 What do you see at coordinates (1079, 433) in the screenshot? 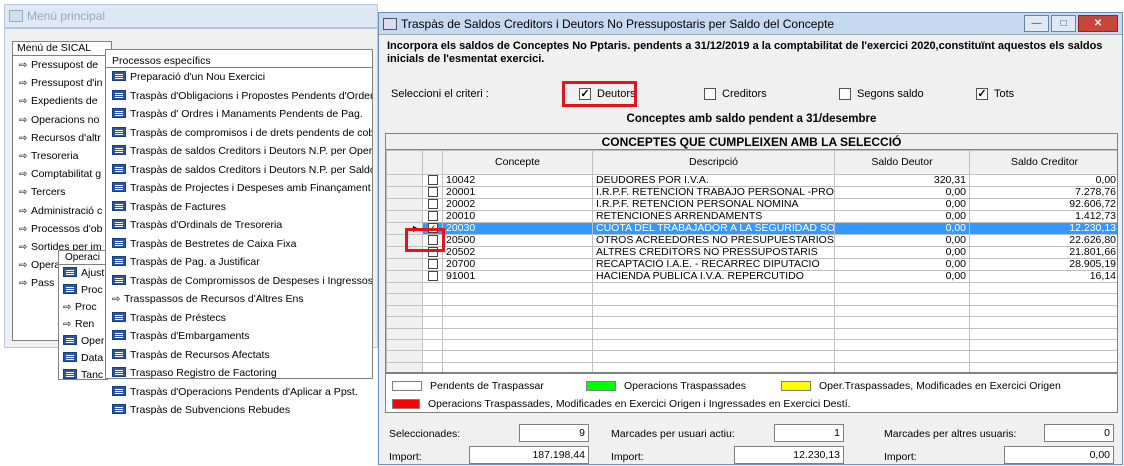
I see `other-users-count: 0` at bounding box center [1079, 433].